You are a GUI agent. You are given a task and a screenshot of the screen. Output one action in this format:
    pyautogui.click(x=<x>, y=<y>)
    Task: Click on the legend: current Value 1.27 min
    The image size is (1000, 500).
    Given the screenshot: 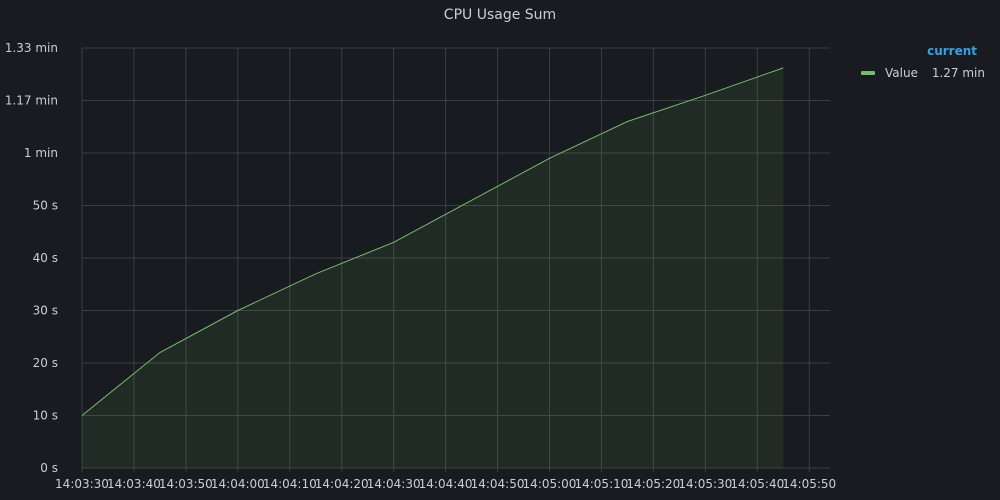 What is the action you would take?
    pyautogui.click(x=925, y=62)
    